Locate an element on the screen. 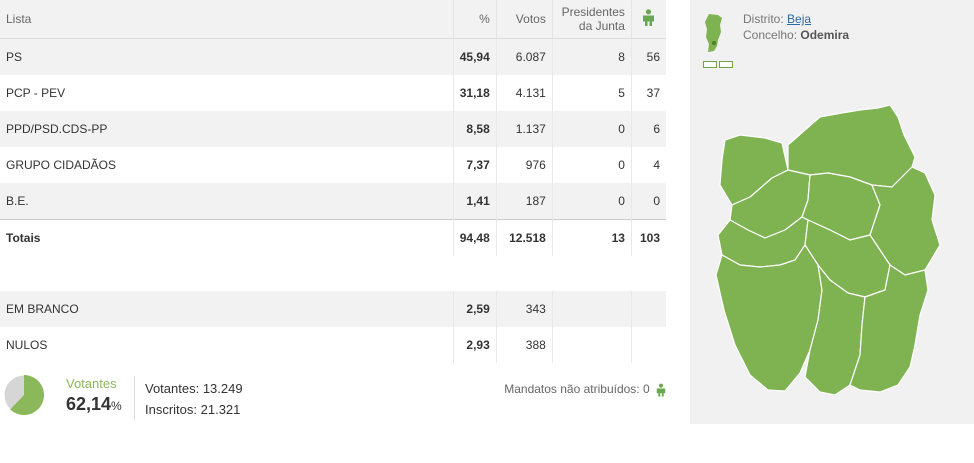  district-label: Distrito: is located at coordinates (763, 19).